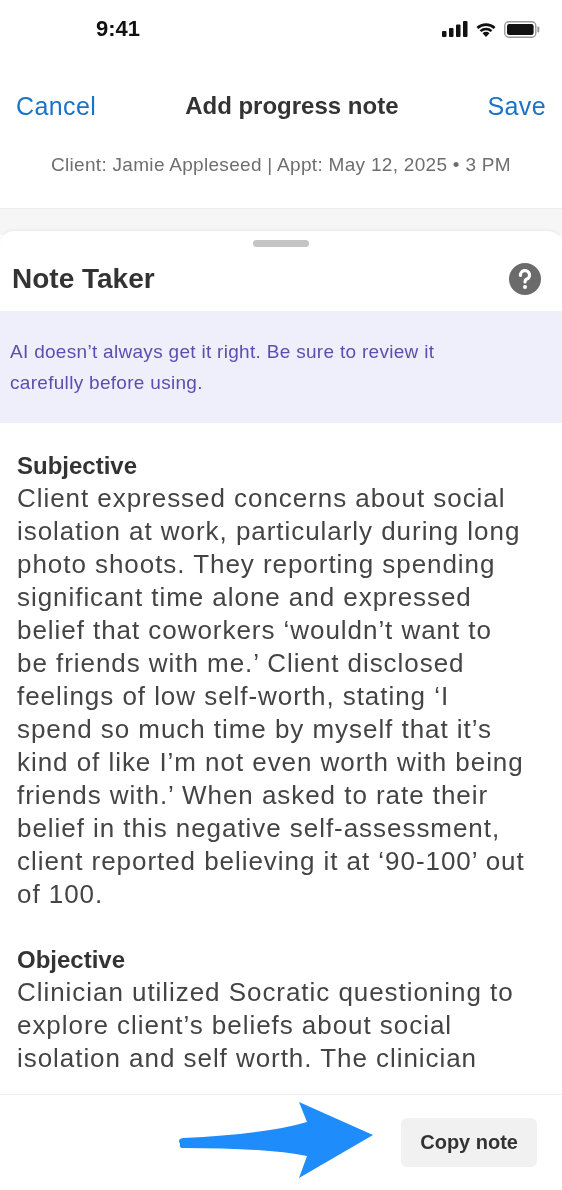 The width and height of the screenshot is (562, 1190). Describe the element at coordinates (281, 165) in the screenshot. I see `appointment-info: Client: Jamie Appleseed | Appt: May 12, 2025 • 3 PM` at that location.